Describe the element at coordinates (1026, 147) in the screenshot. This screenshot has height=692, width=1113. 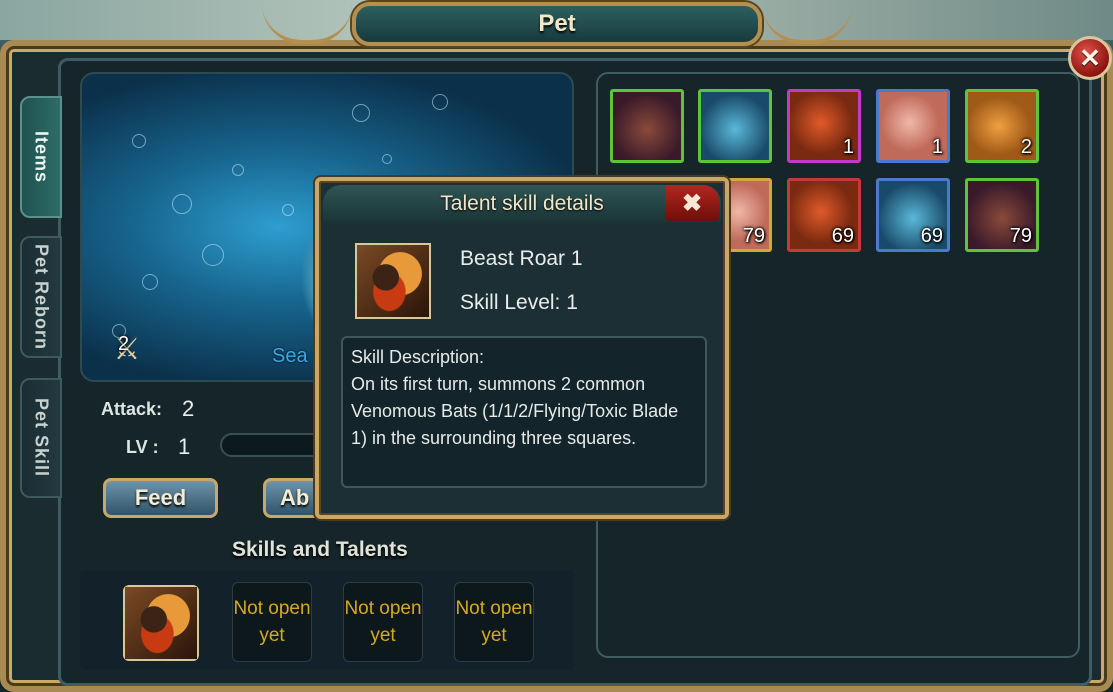
I see `item-count: 2` at that location.